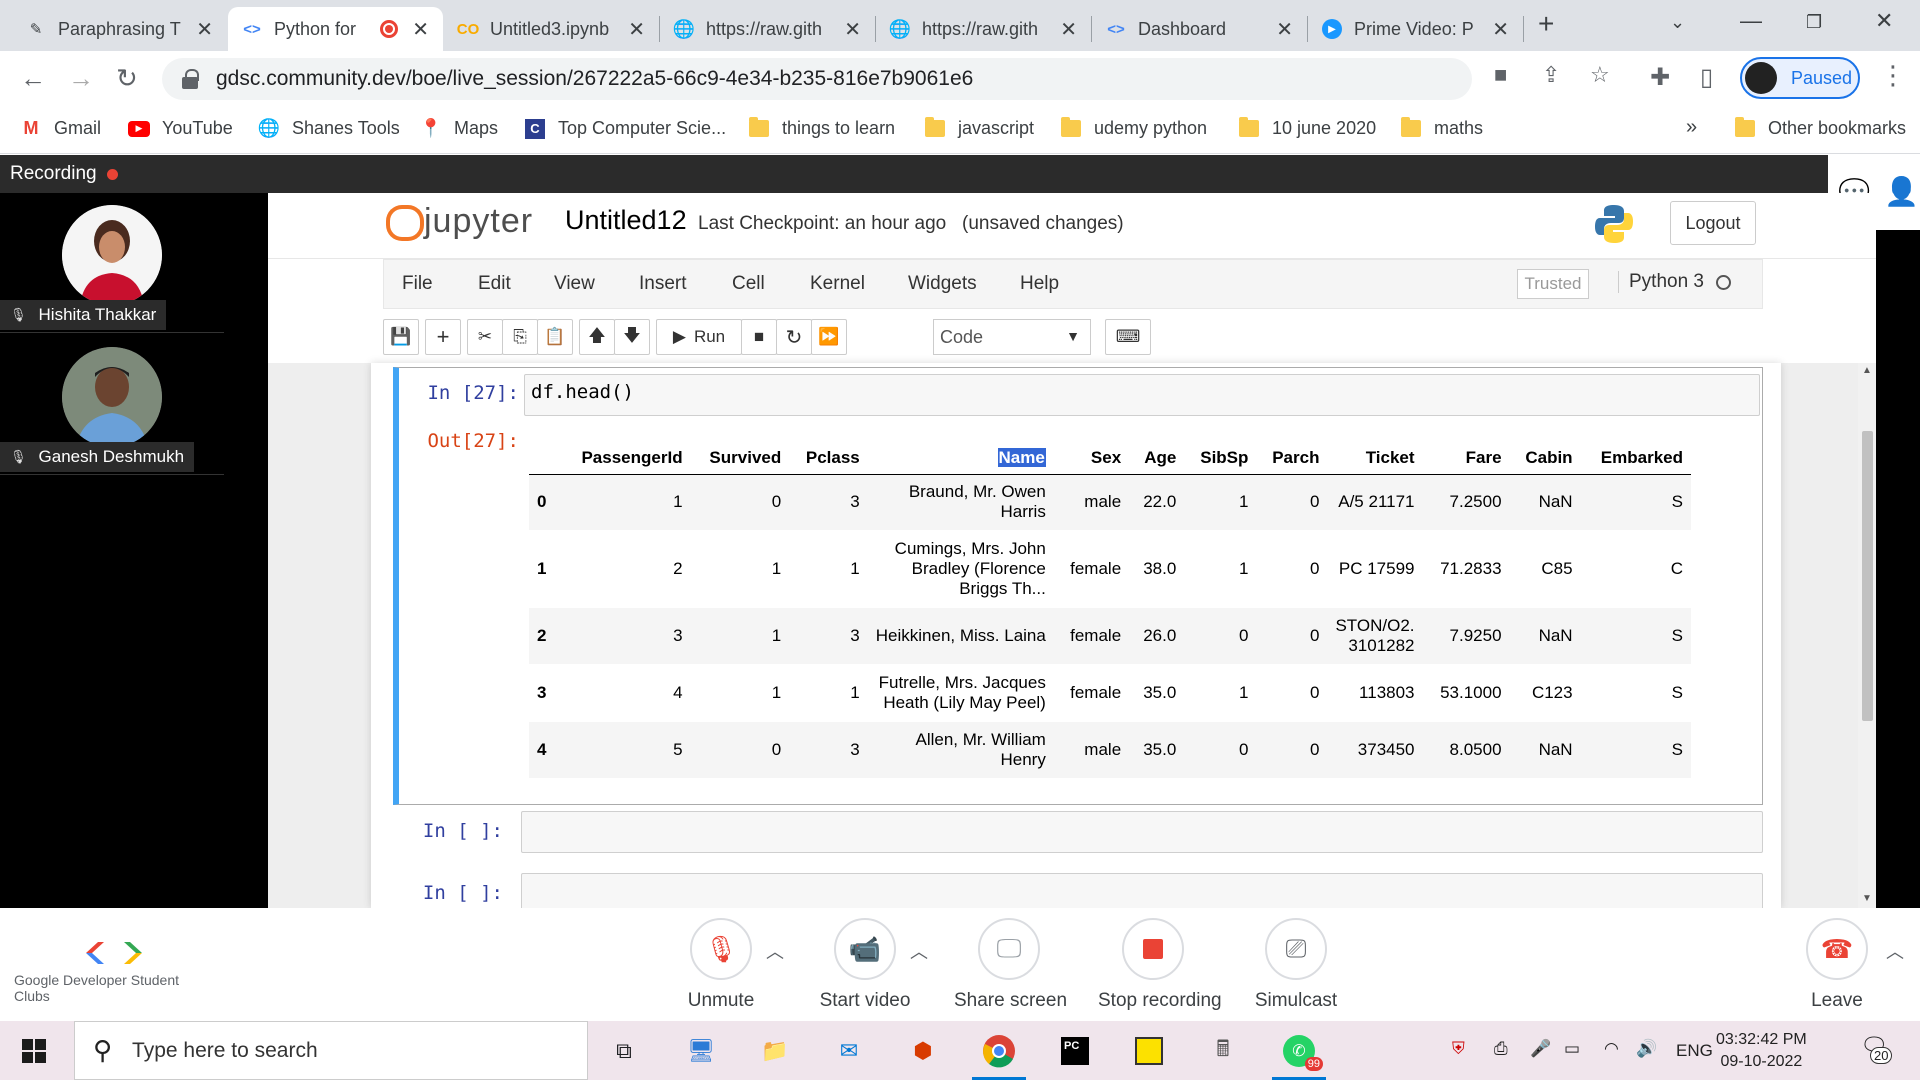  What do you see at coordinates (520, 337) in the screenshot?
I see `copy-button: ⎘` at bounding box center [520, 337].